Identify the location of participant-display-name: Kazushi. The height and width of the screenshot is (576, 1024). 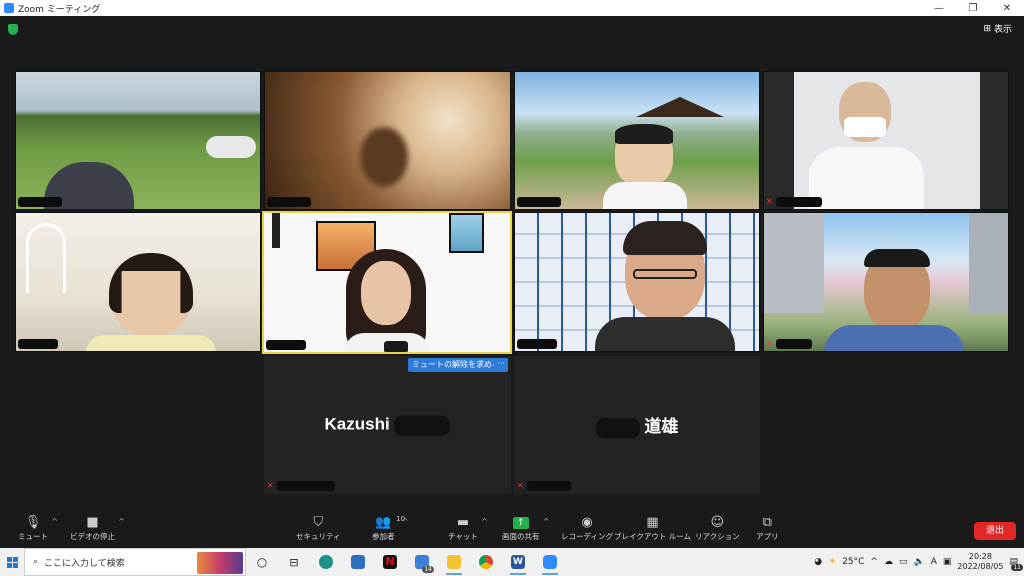
(387, 425).